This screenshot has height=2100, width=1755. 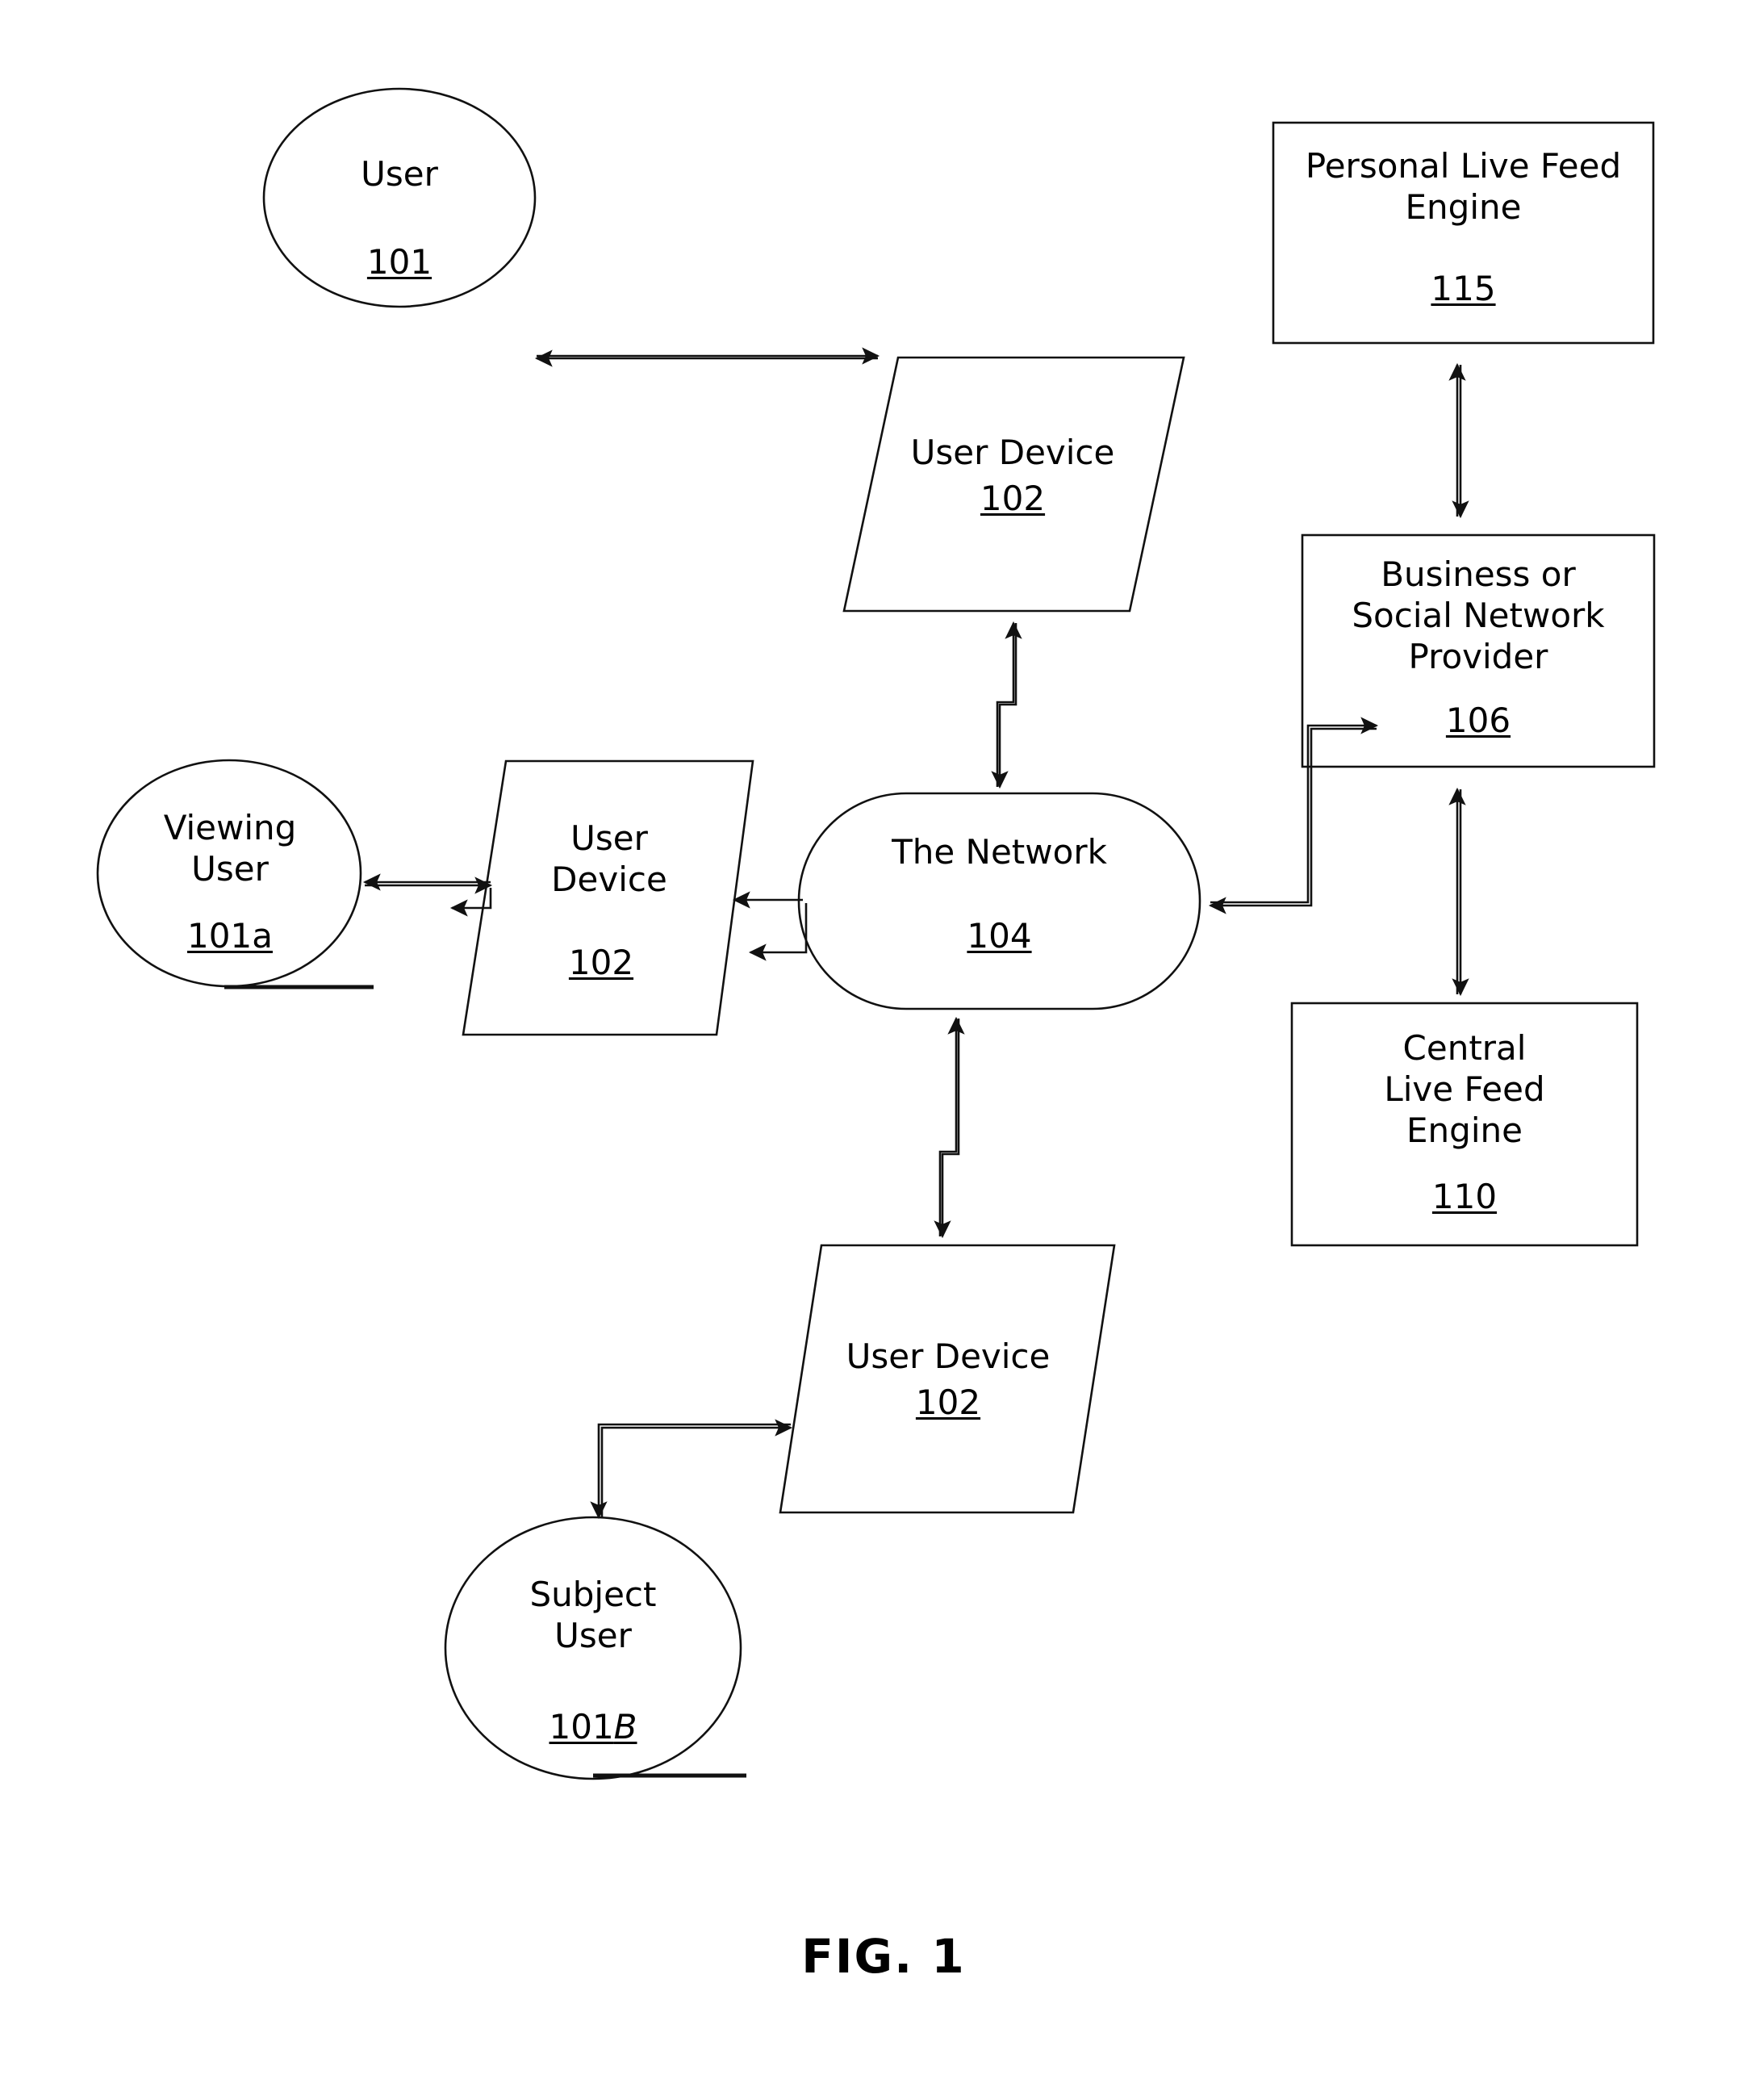 What do you see at coordinates (428, 895) in the screenshot?
I see `connector-userdevice-left-to-viewinguser` at bounding box center [428, 895].